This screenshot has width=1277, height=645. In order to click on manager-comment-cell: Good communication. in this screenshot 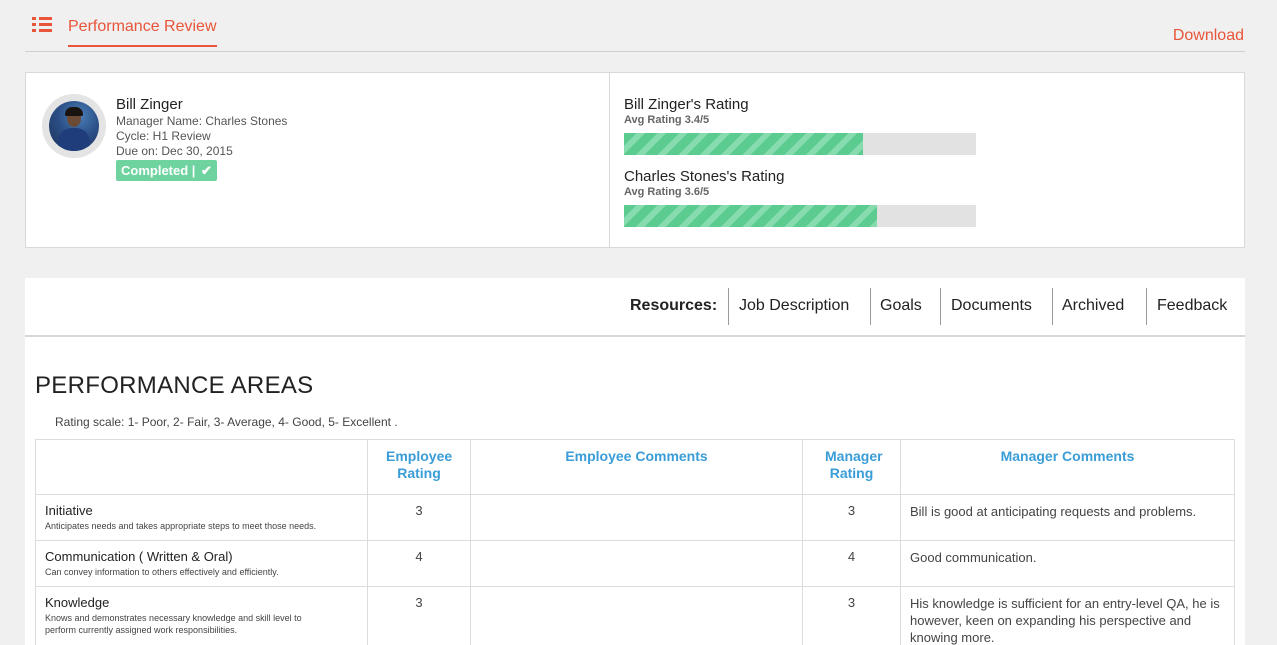, I will do `click(1067, 563)`.